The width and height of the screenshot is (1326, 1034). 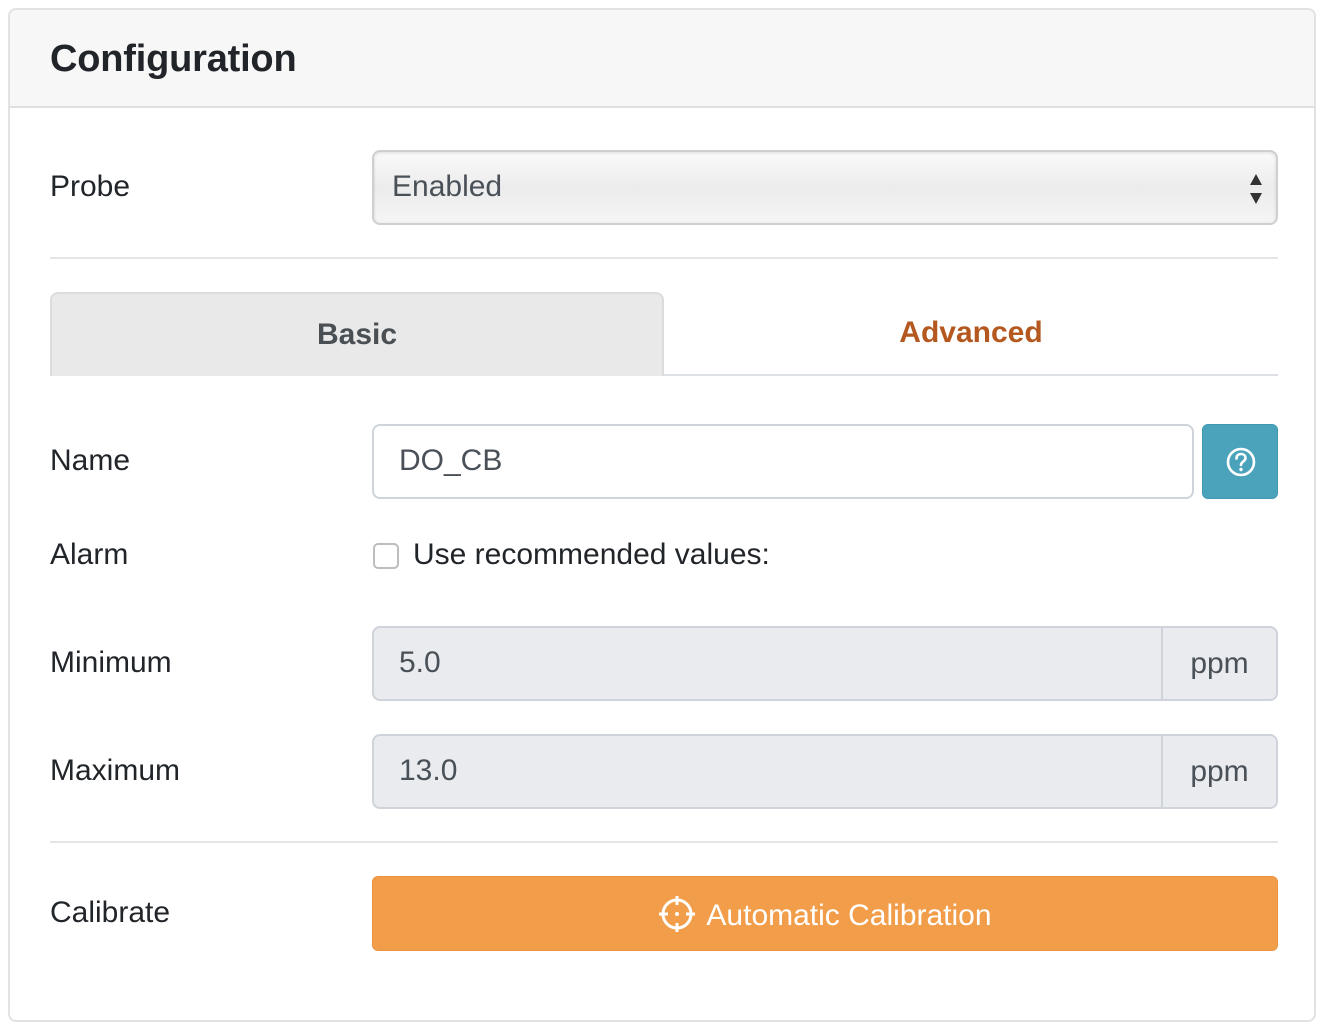 I want to click on automatic-calibration-label: Automatic Calibration, so click(x=849, y=915).